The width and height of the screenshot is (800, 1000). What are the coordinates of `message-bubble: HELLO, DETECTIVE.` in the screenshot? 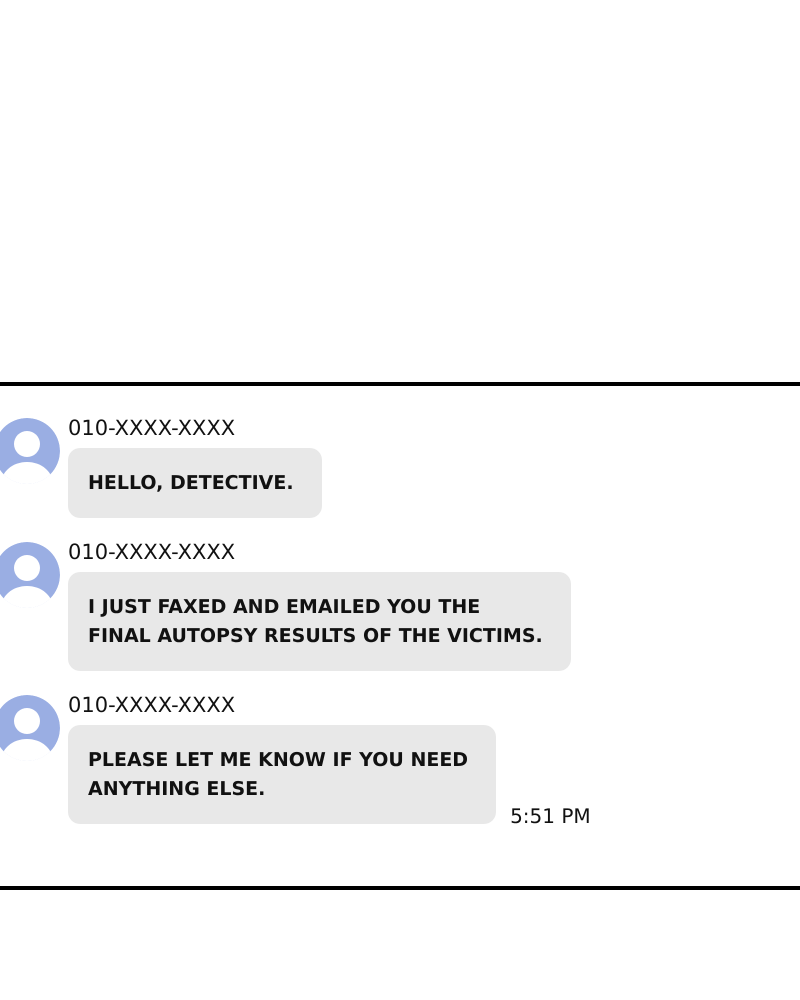 It's located at (195, 483).